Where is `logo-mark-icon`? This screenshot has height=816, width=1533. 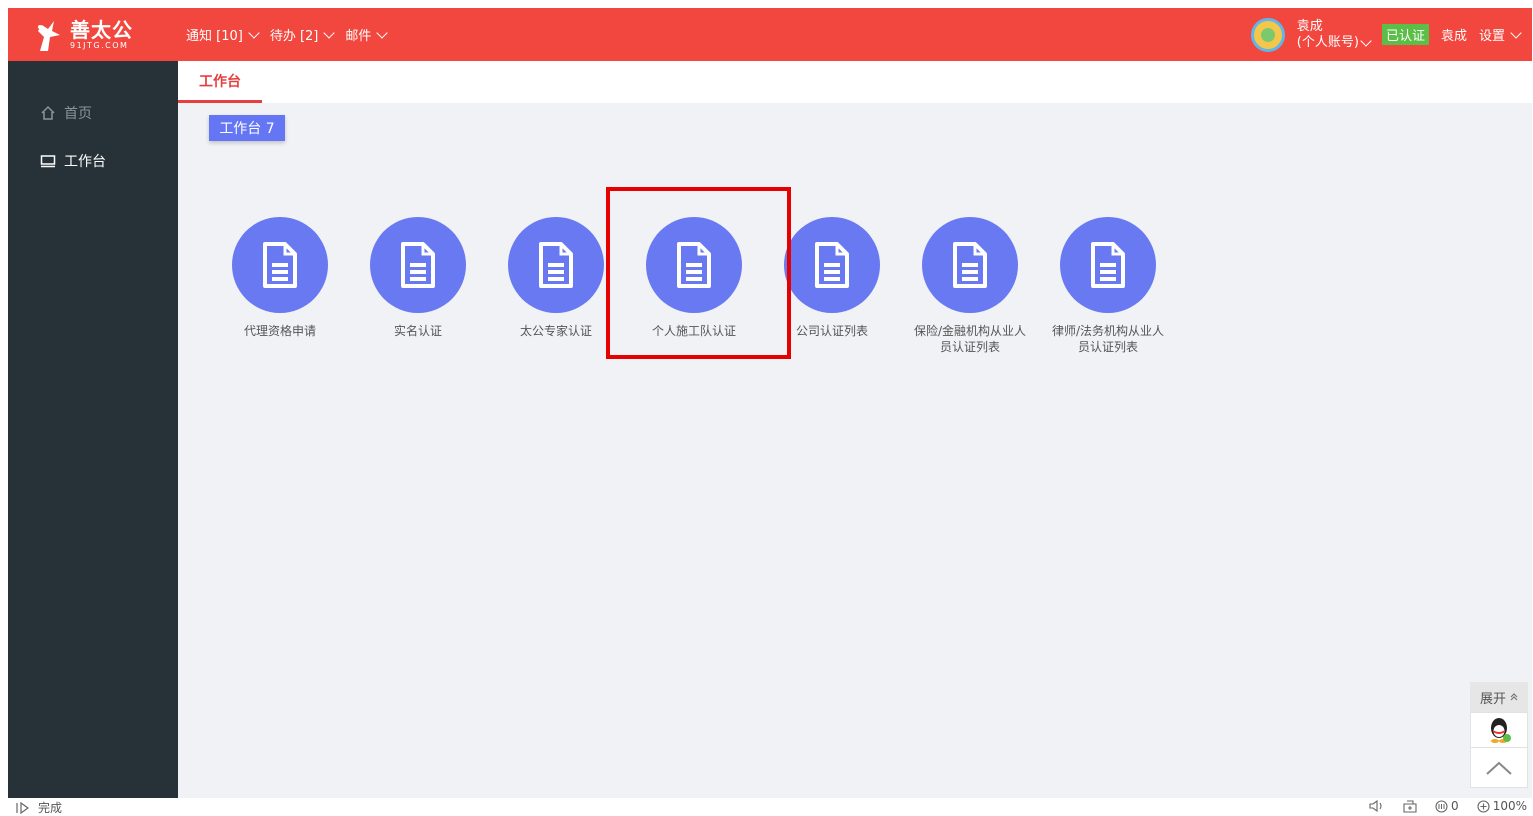 logo-mark-icon is located at coordinates (49, 36).